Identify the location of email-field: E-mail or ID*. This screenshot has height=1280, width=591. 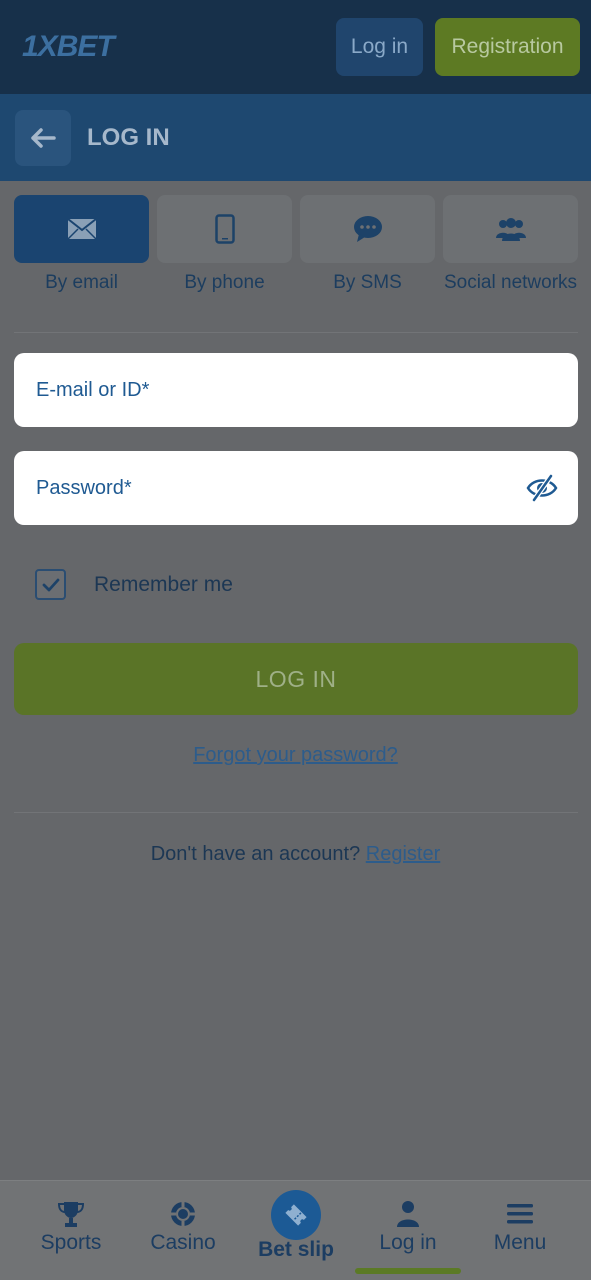
(296, 390).